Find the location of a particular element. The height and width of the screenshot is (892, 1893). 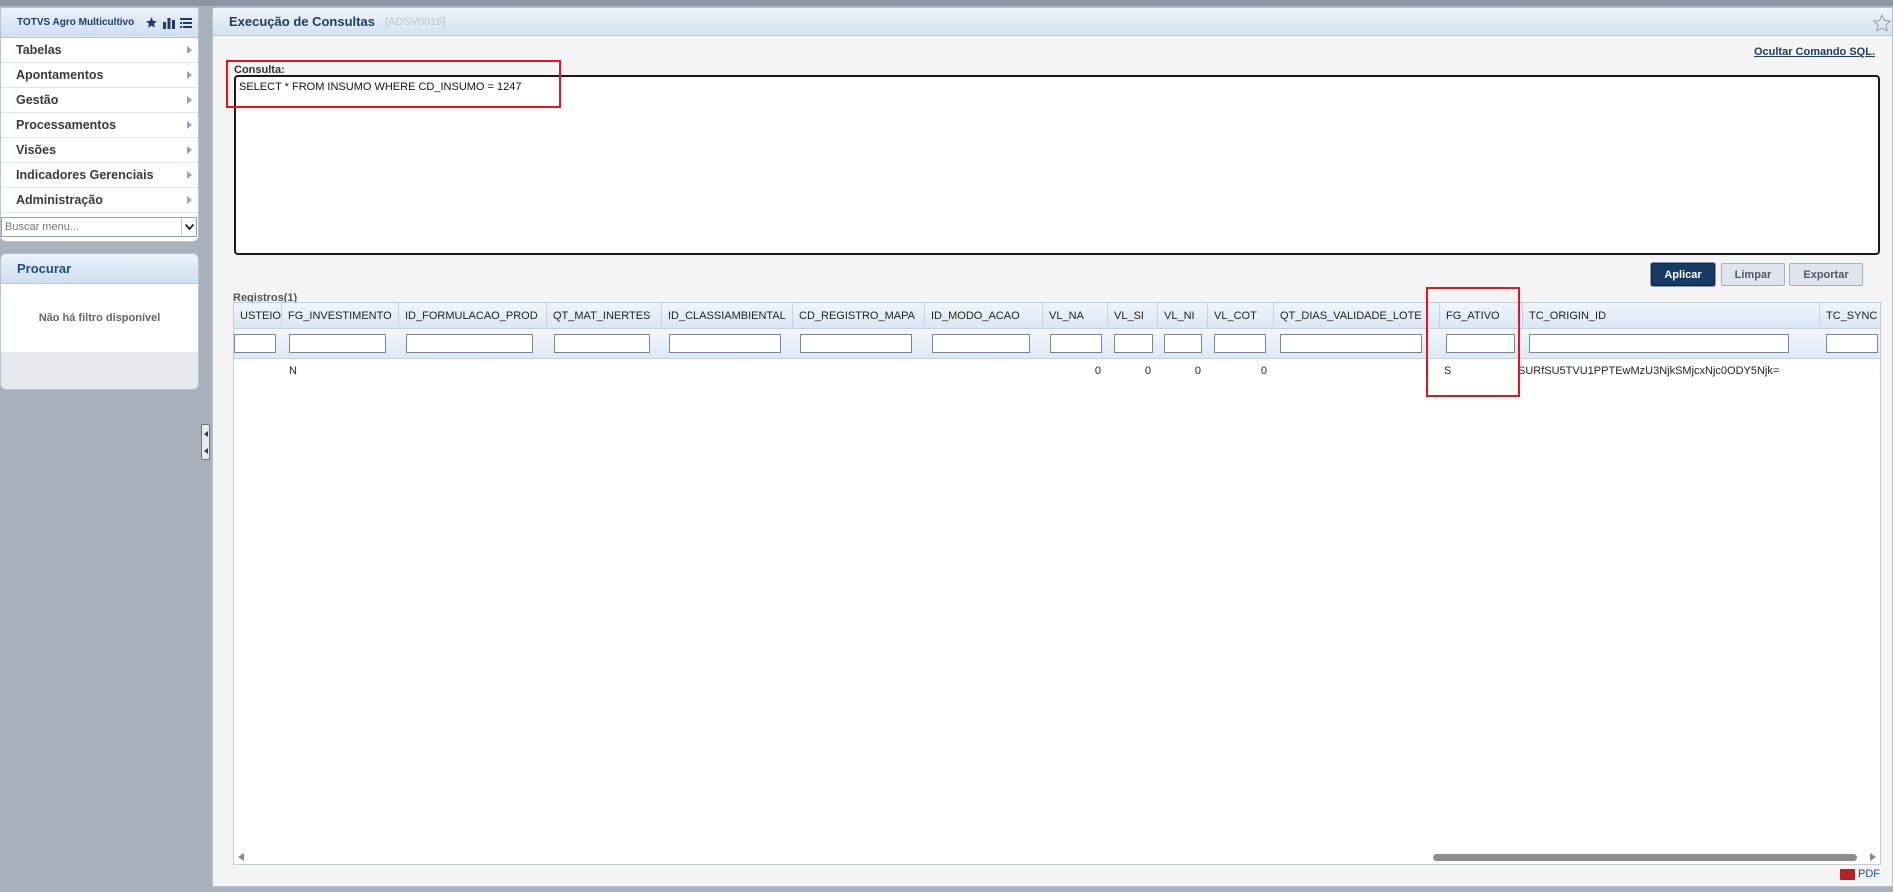

pdf-label: PDF is located at coordinates (1869, 874).